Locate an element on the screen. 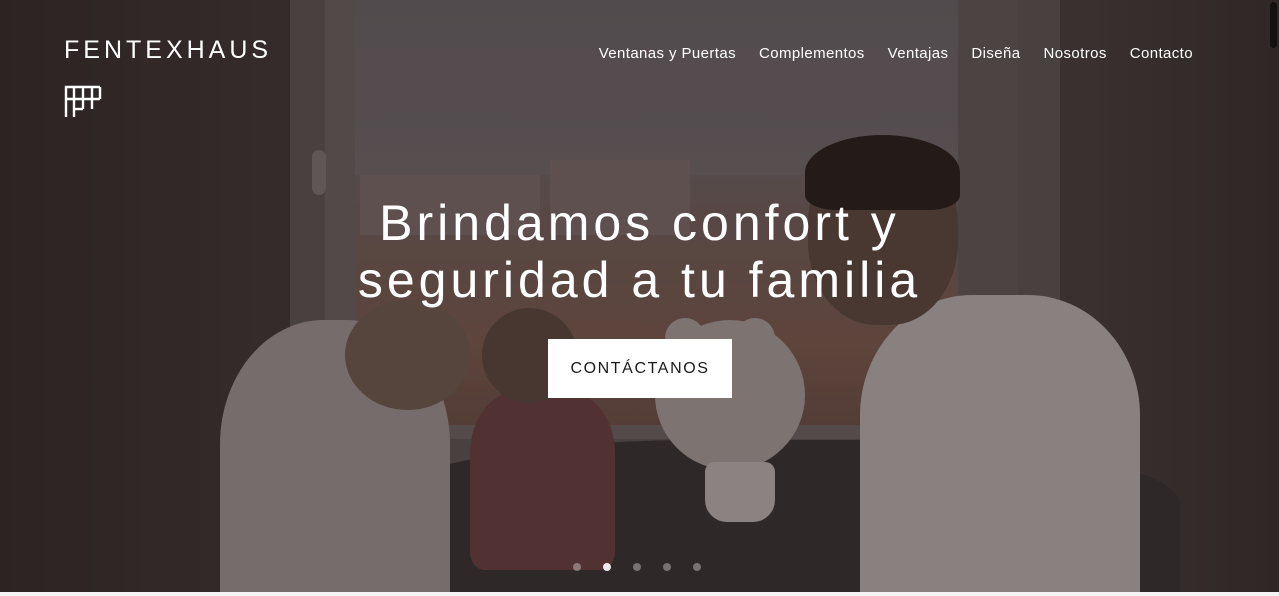  page-scrollbar is located at coordinates (1273, 25).